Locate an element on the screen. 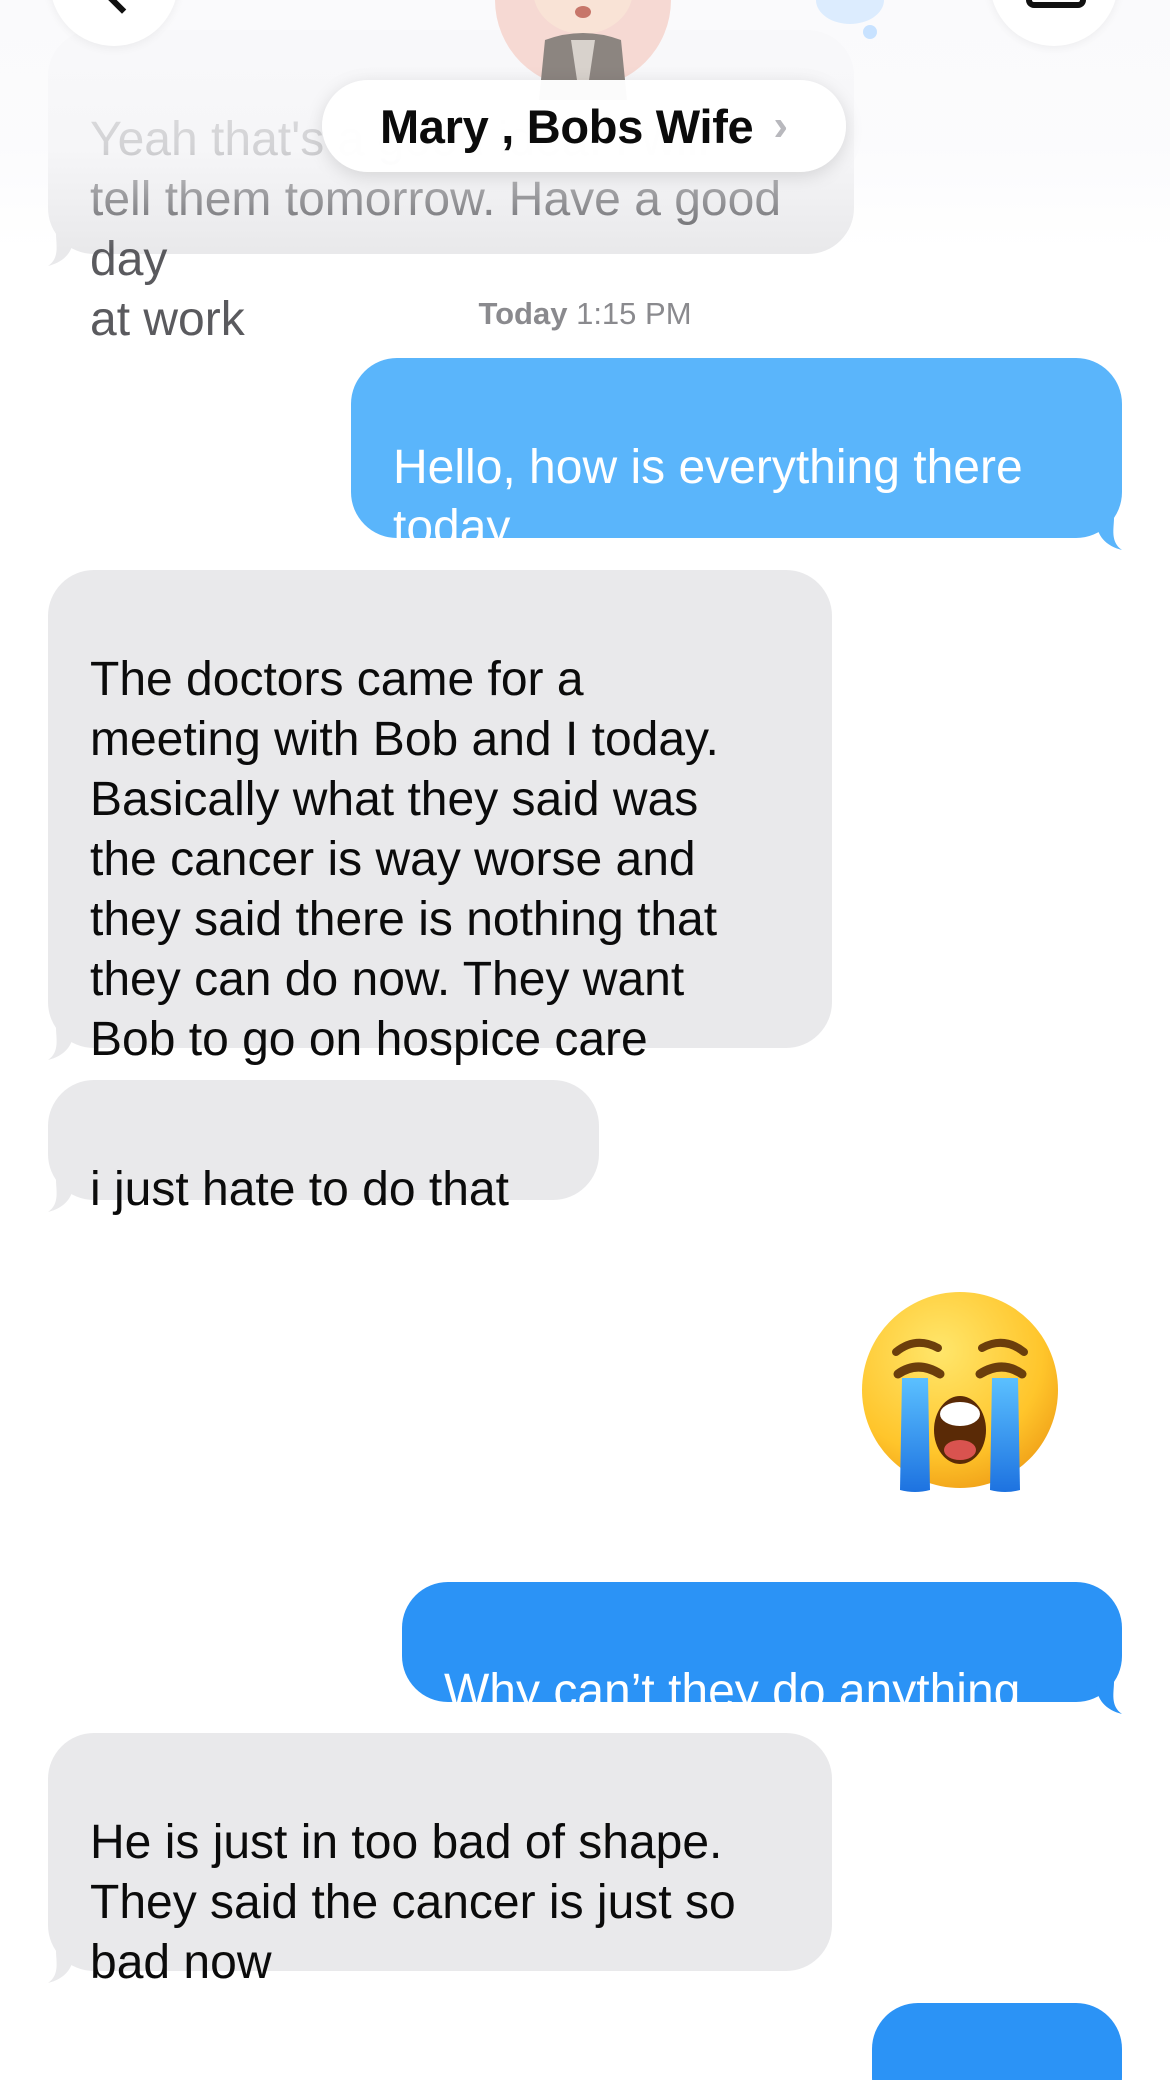  decorative-bubble-icon is located at coordinates (850, 19).